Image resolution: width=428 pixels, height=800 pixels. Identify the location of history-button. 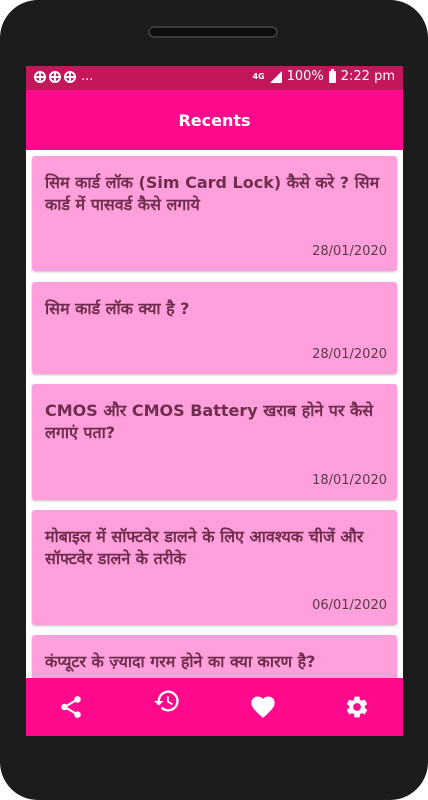
(167, 701).